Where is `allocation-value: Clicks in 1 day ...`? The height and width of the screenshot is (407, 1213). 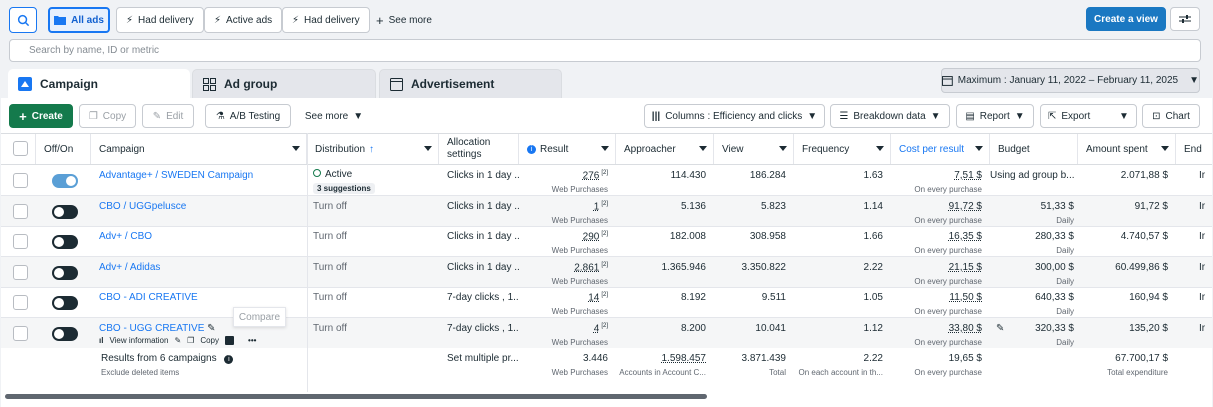
allocation-value: Clicks in 1 day ... is located at coordinates (483, 236).